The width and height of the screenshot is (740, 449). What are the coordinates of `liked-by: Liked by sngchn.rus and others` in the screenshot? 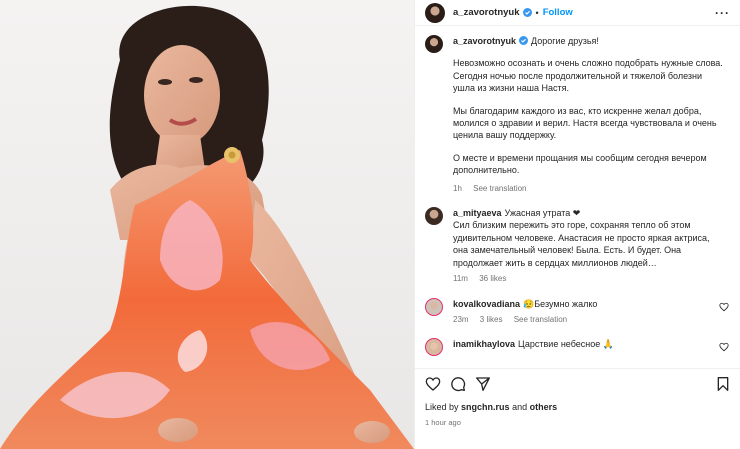 It's located at (491, 407).